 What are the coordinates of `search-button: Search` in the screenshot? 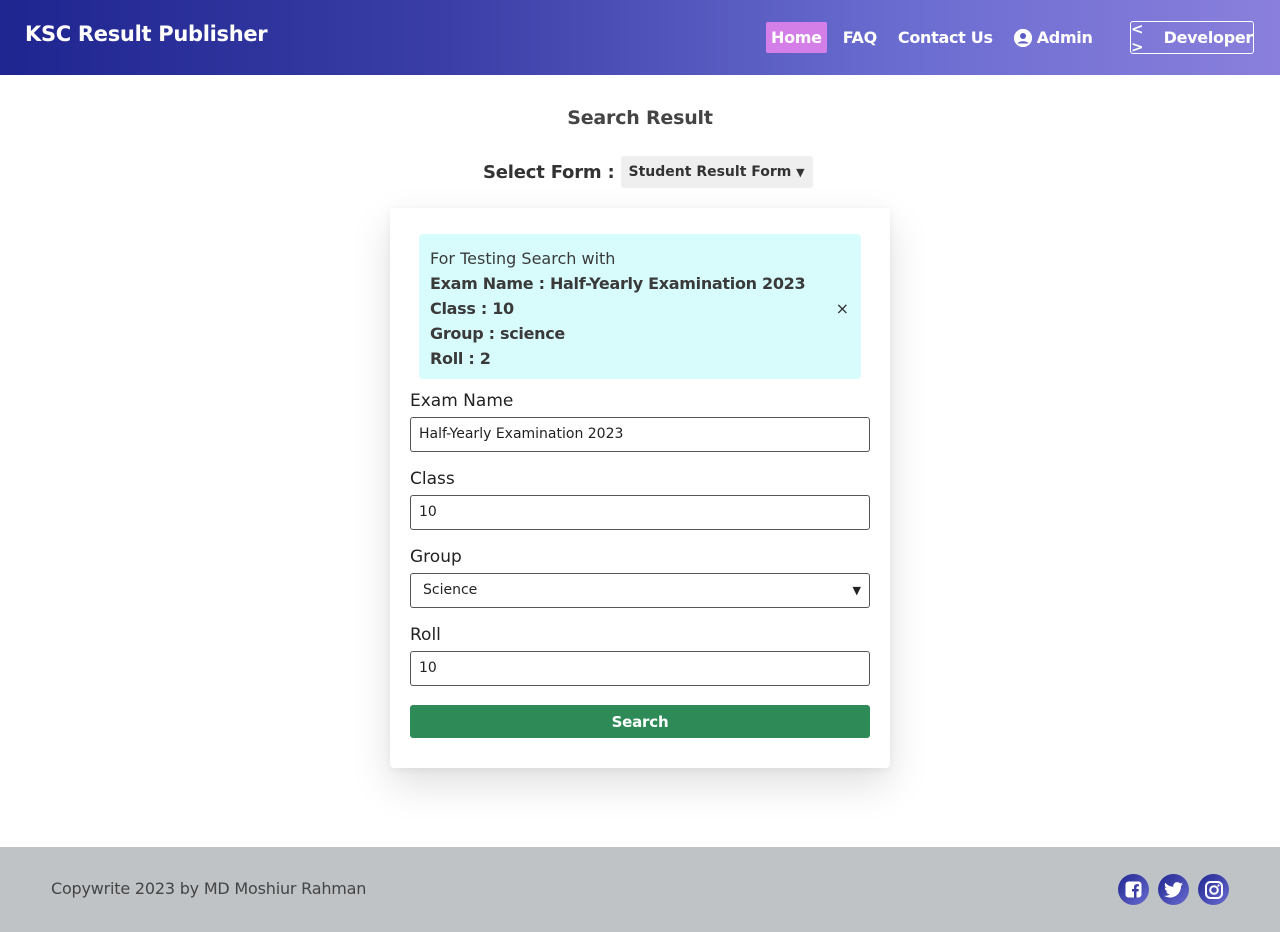 It's located at (640, 721).